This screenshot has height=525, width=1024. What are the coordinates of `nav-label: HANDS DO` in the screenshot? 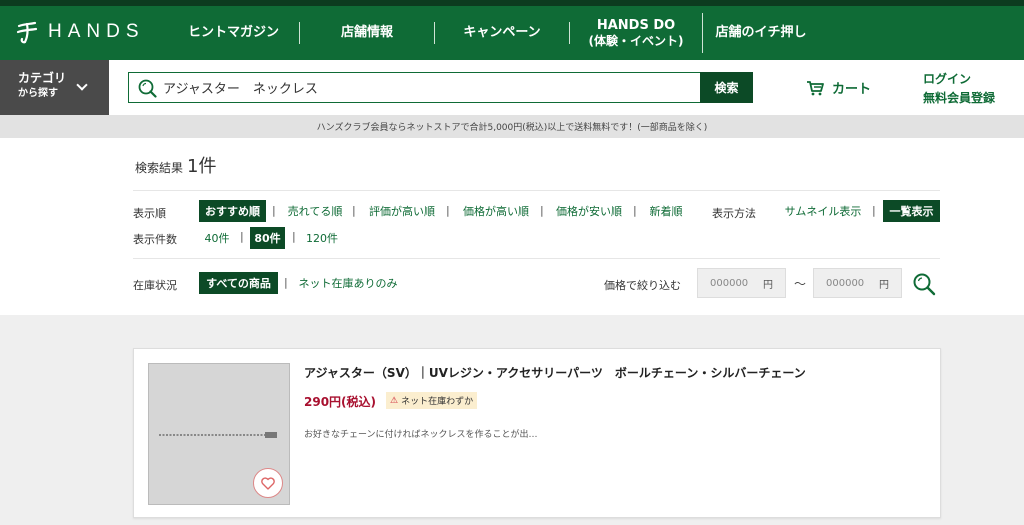 It's located at (636, 25).